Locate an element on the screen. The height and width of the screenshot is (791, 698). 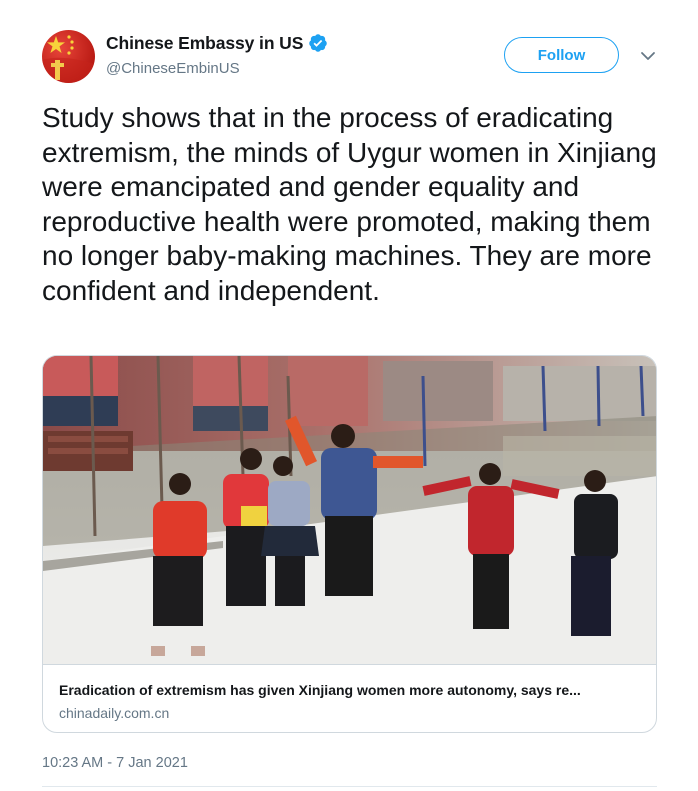
timestamp: 10:23 AM - 7 Jan 2021 is located at coordinates (115, 763).